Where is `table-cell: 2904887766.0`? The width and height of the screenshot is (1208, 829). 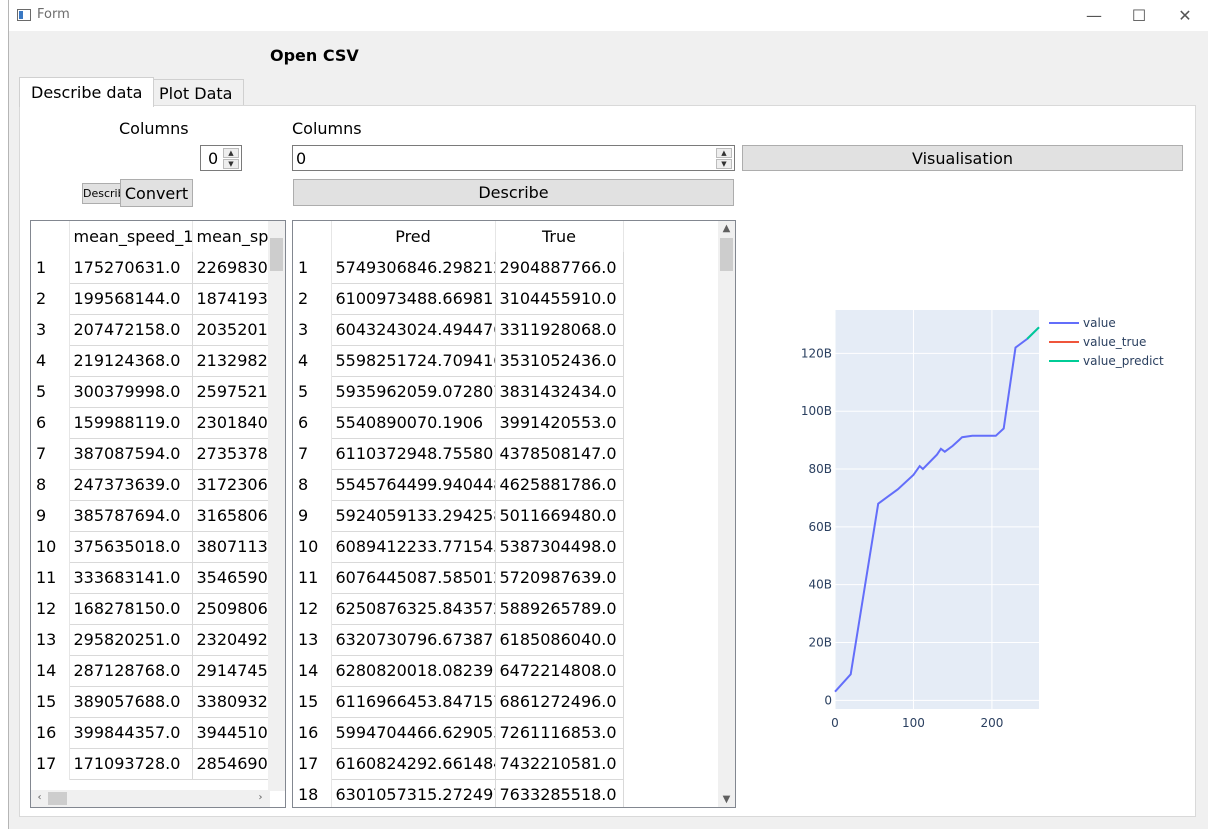 table-cell: 2904887766.0 is located at coordinates (559, 268).